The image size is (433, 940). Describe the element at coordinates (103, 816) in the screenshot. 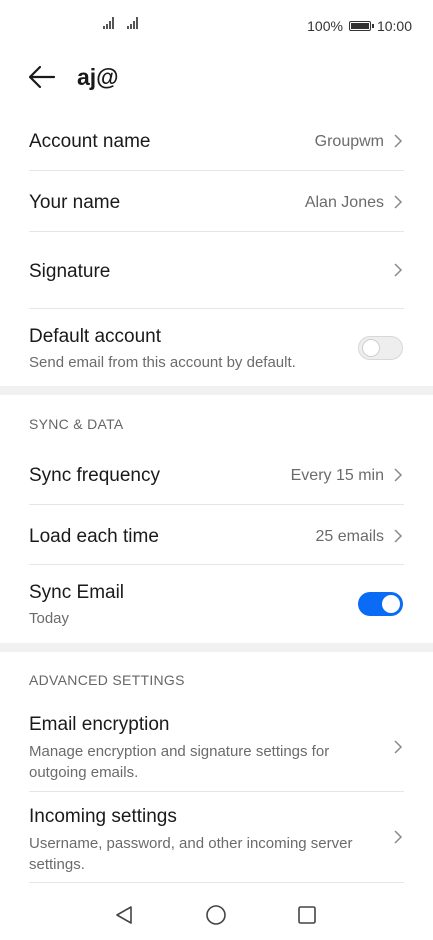

I see `incoming-settings-label: Incoming settings` at that location.